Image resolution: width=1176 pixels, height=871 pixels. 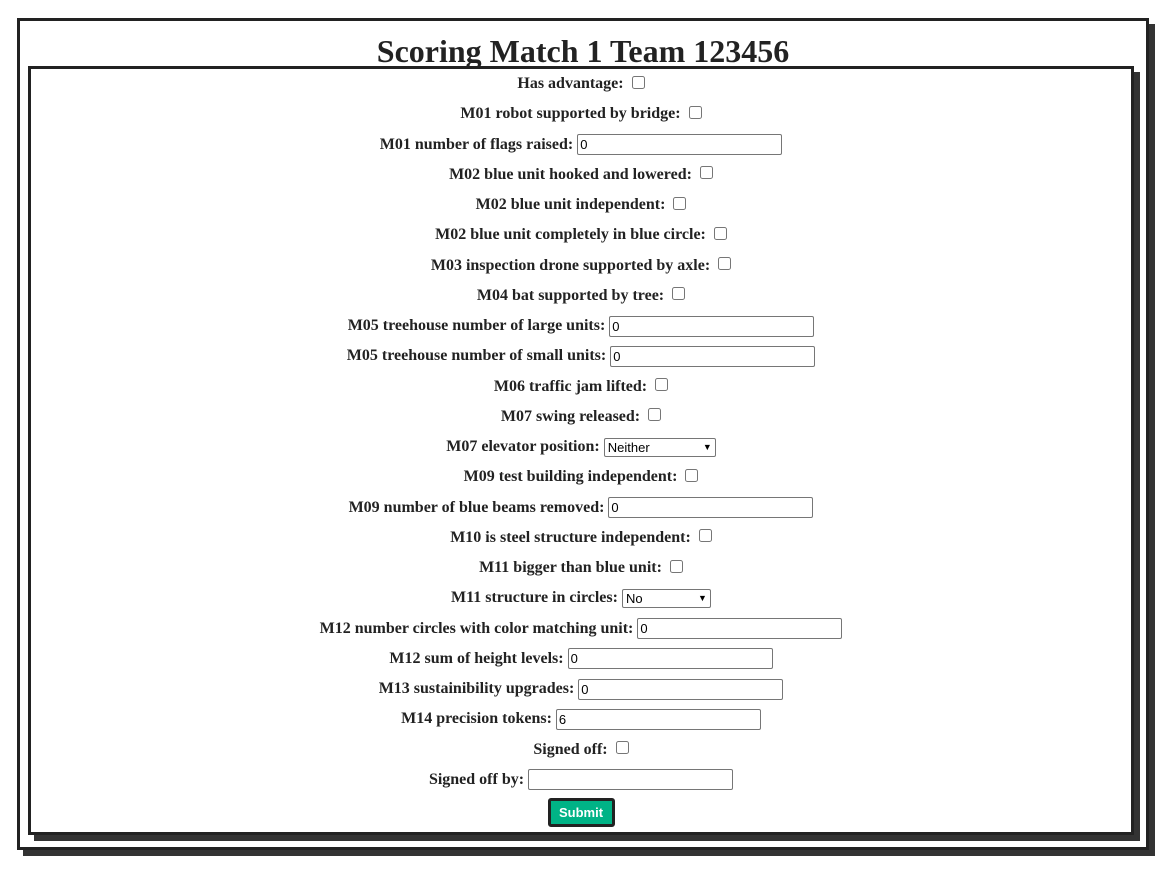 I want to click on form-row-m04-bat-supported-by-tree: M04 bat supported by tree:, so click(x=581, y=296).